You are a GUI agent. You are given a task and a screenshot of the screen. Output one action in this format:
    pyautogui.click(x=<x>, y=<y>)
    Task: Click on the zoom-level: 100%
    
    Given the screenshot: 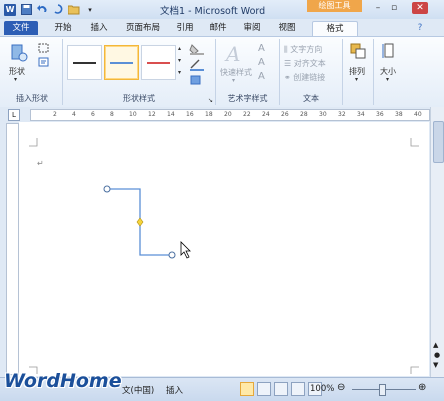 What is the action you would take?
    pyautogui.click(x=322, y=389)
    